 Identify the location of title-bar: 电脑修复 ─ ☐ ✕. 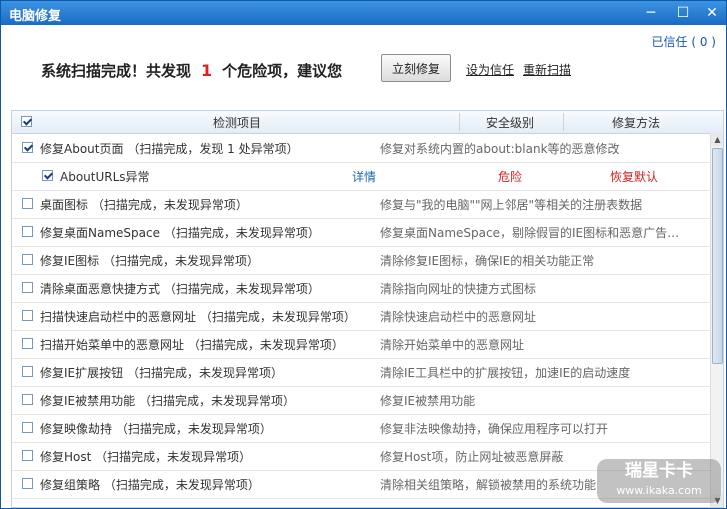
(363, 13).